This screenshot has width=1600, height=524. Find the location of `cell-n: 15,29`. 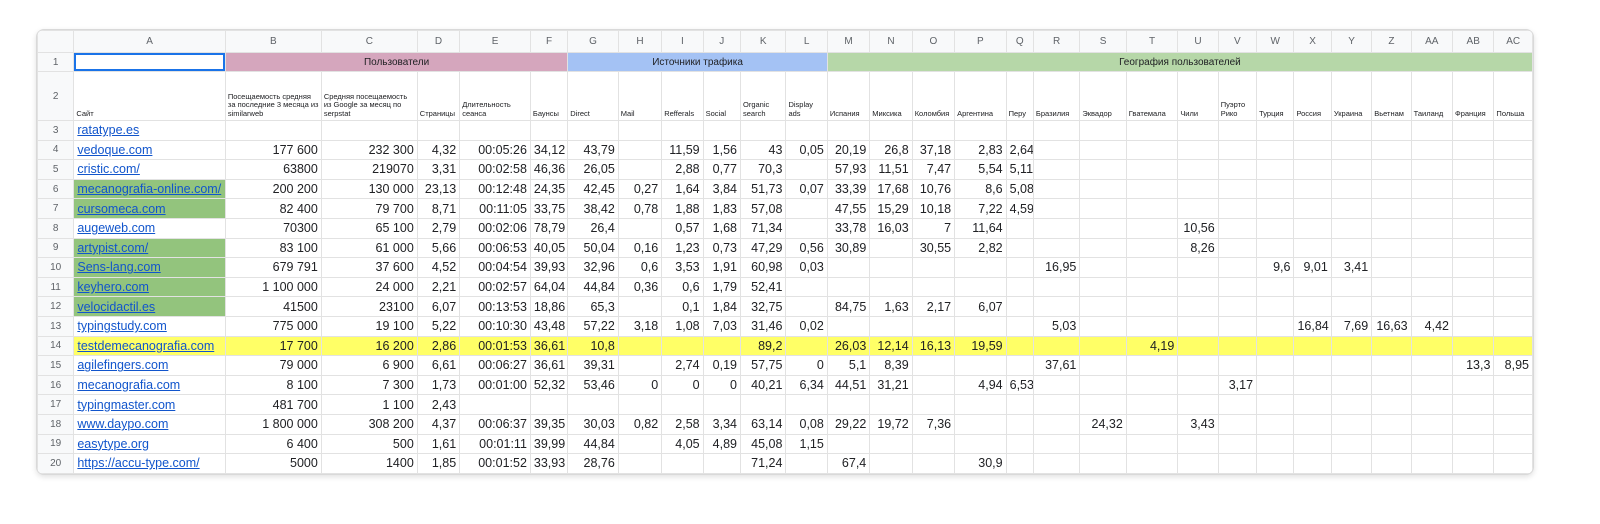

cell-n: 15,29 is located at coordinates (891, 208).